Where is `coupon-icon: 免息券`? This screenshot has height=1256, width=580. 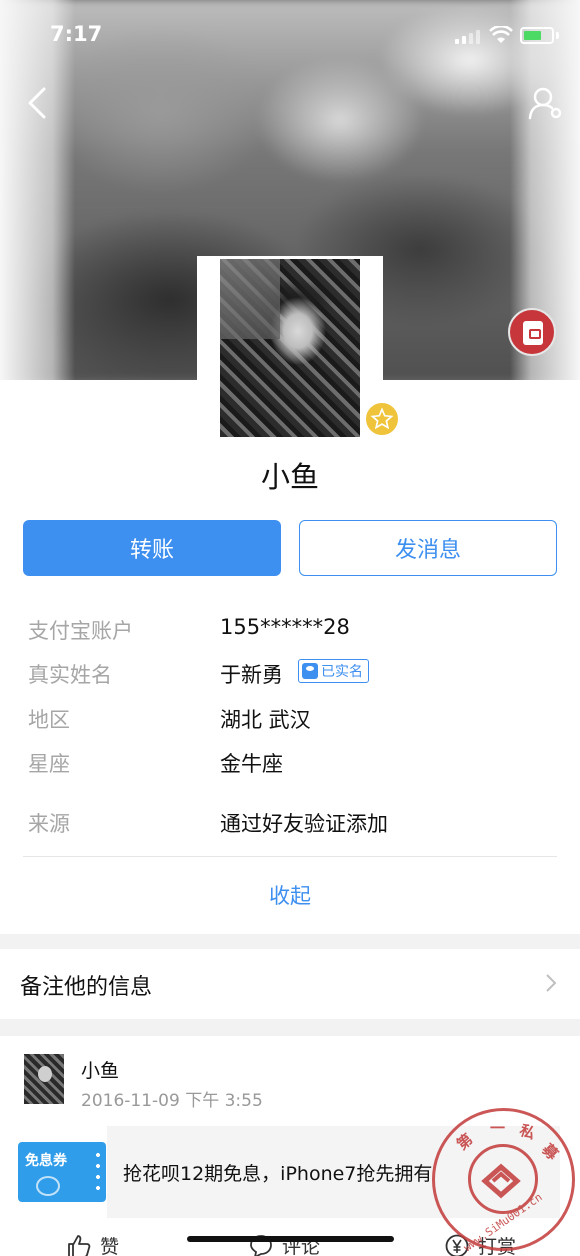
coupon-icon: 免息券 is located at coordinates (62, 1172).